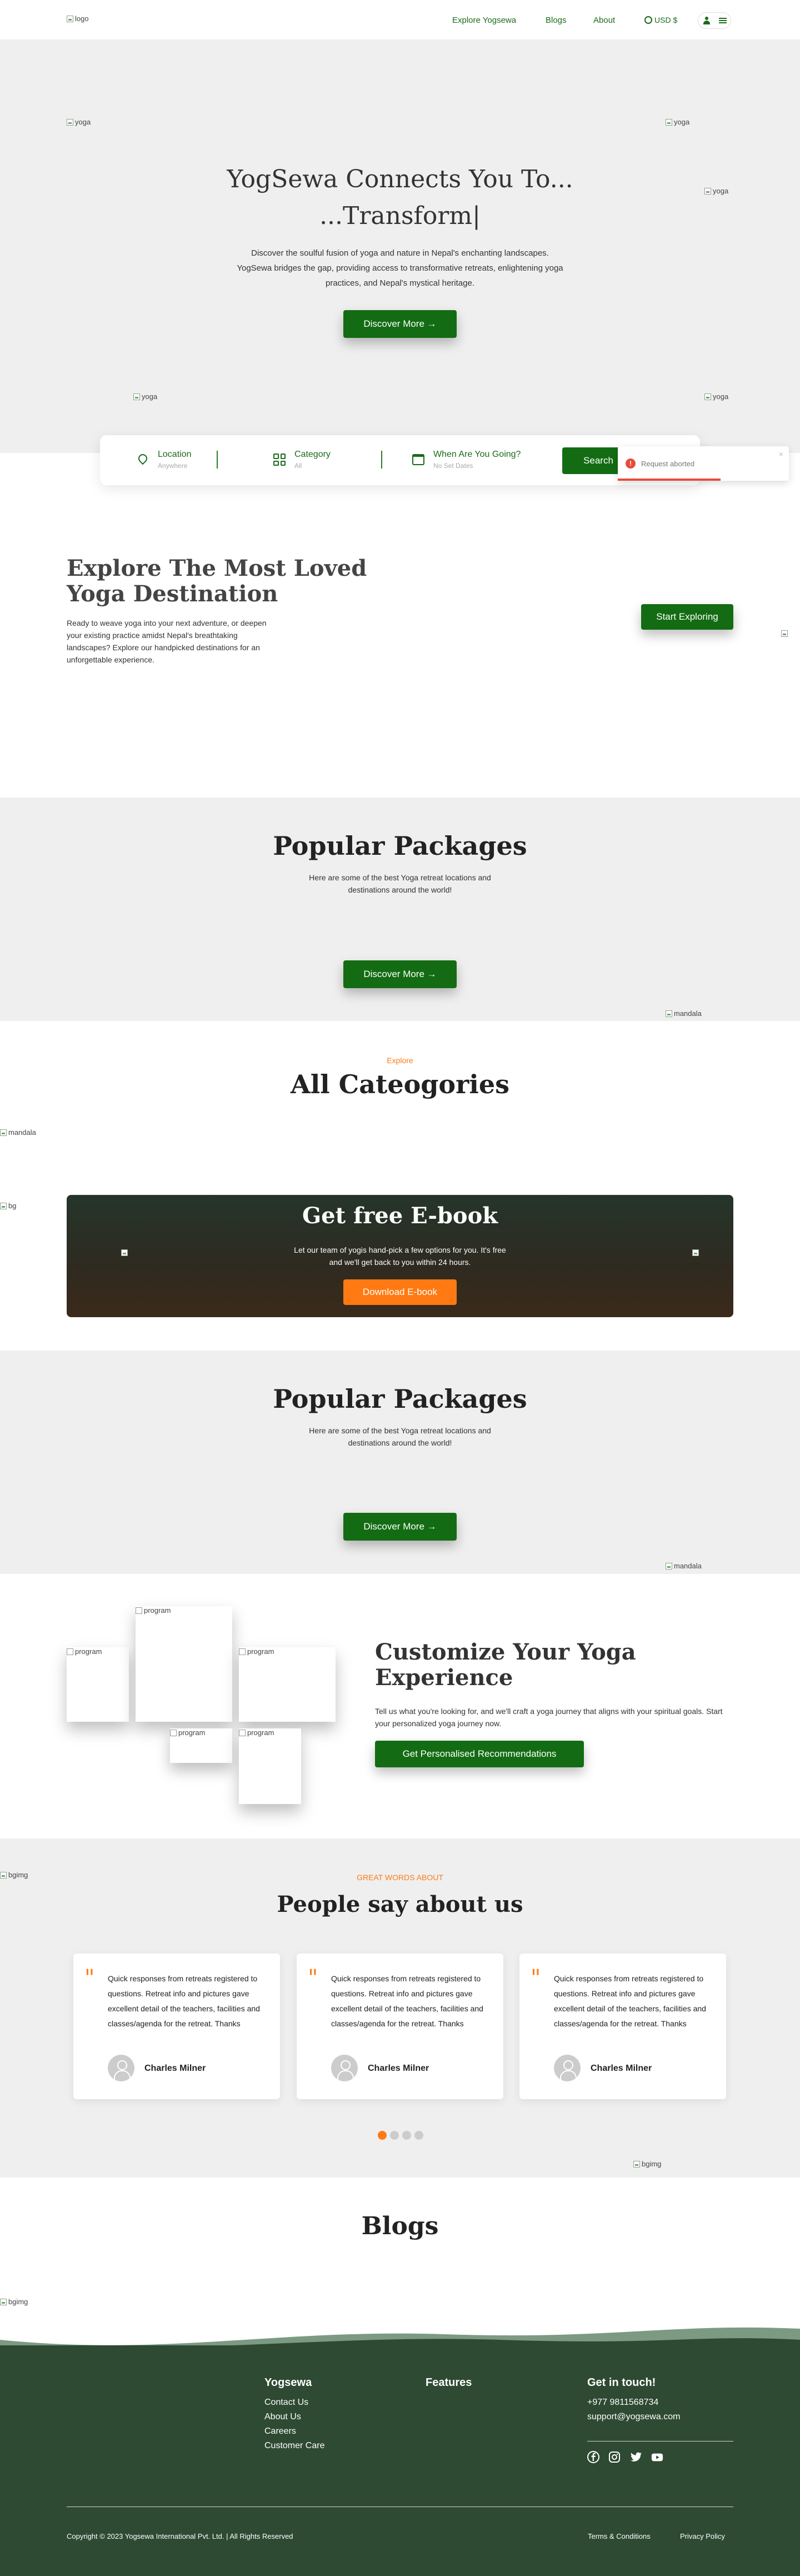 This screenshot has width=800, height=2576. I want to click on user-menu-button, so click(715, 20).